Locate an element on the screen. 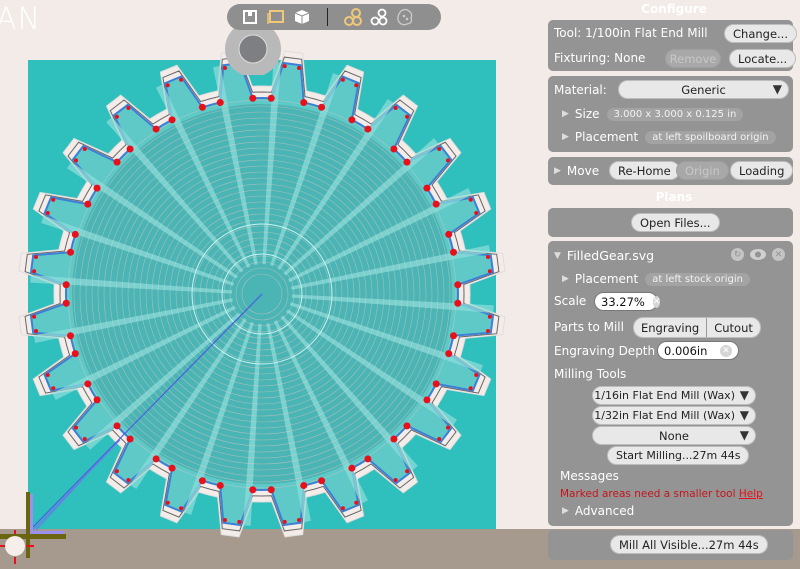 This screenshot has height=569, width=800. size-row: ▶ Size 3.000 x 3.000 x 0.125 in is located at coordinates (653, 114).